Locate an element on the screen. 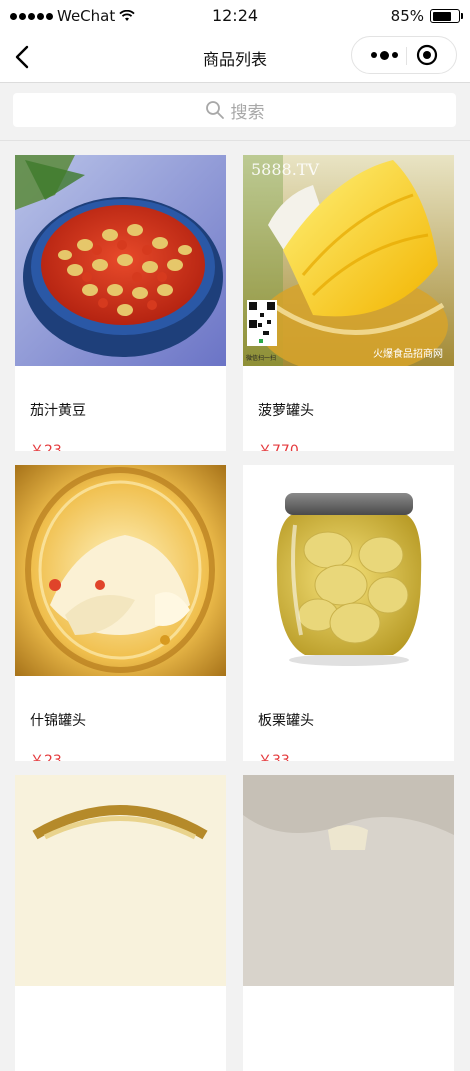  search-area: 搜索 is located at coordinates (235, 112).